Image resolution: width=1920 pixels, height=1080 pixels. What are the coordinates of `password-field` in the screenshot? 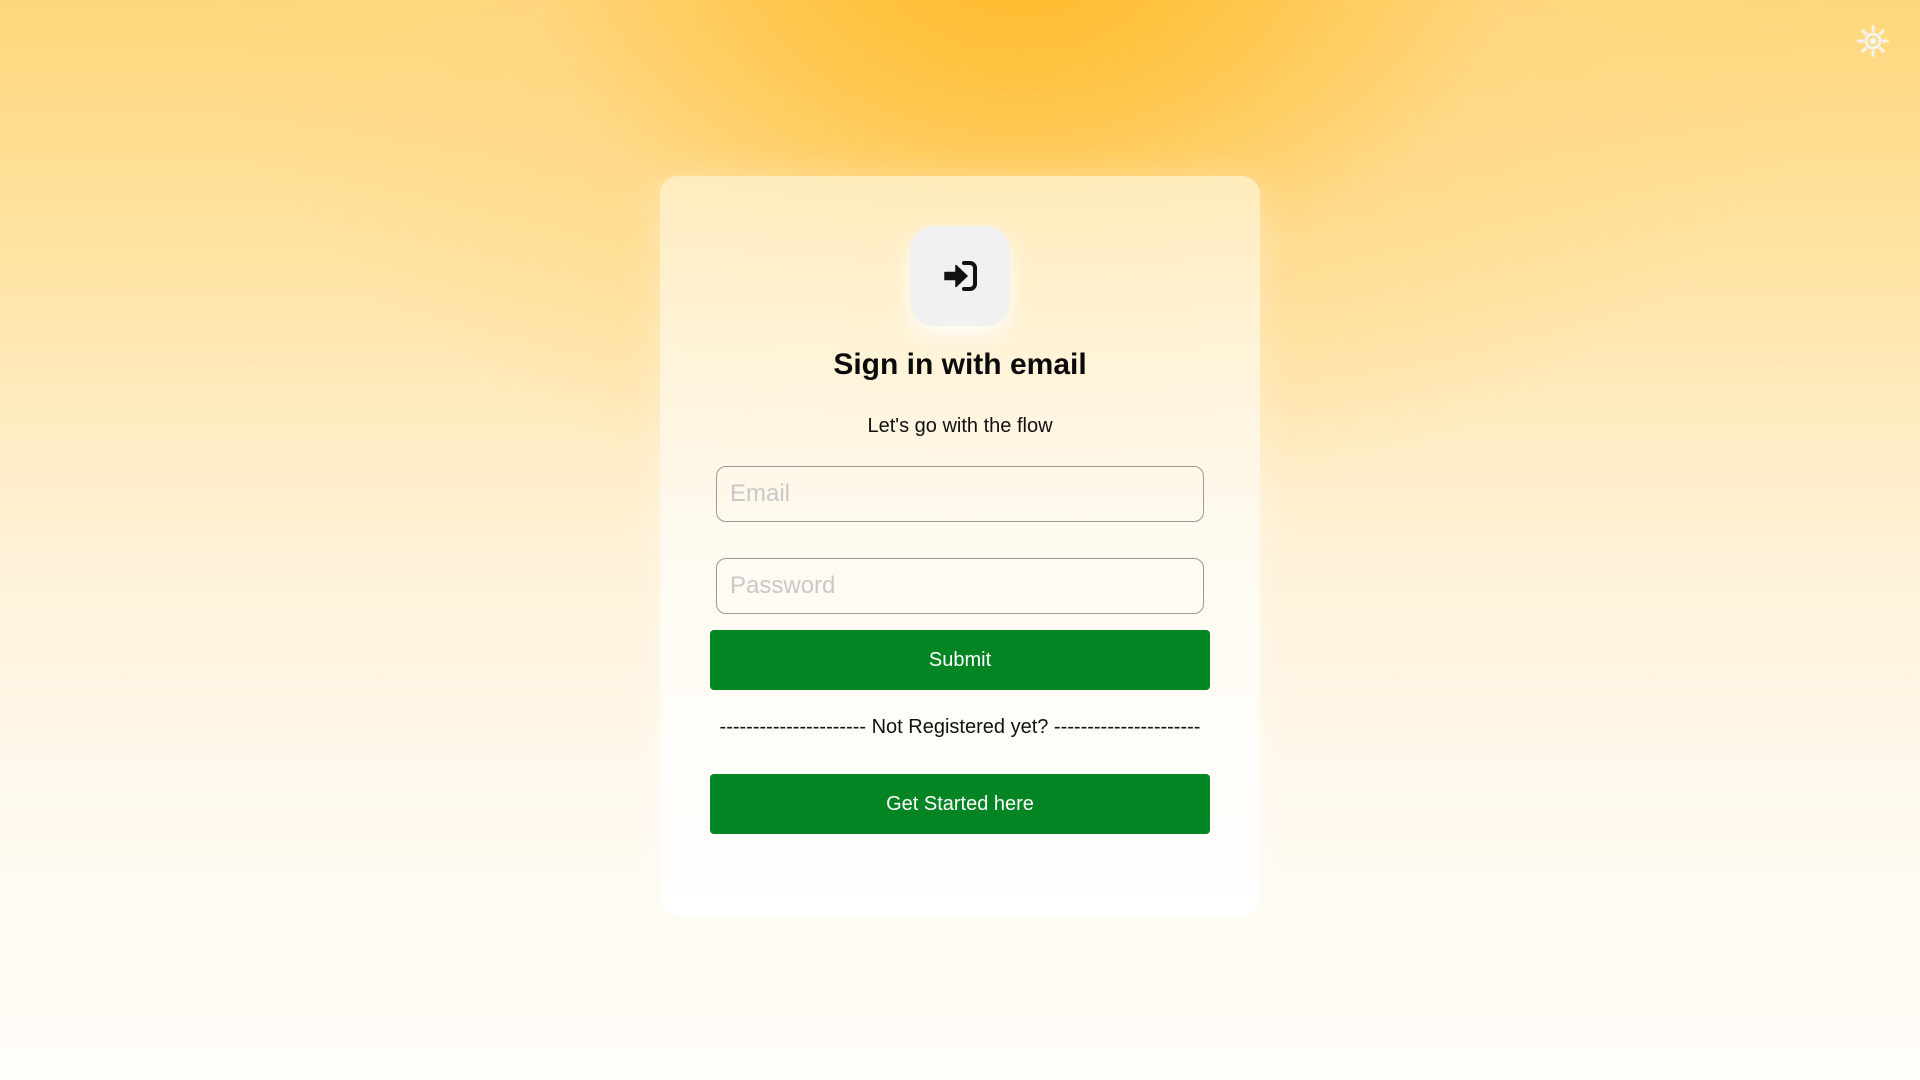 It's located at (960, 586).